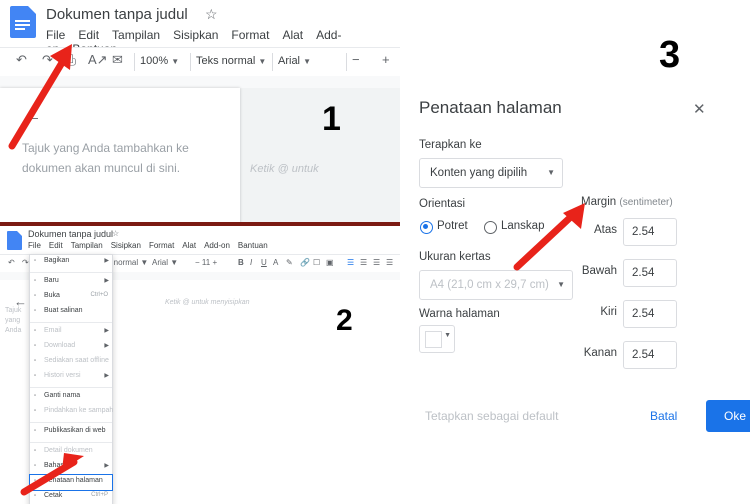 Image resolution: width=750 pixels, height=504 pixels. What do you see at coordinates (71, 422) in the screenshot?
I see `menu-separator` at bounding box center [71, 422].